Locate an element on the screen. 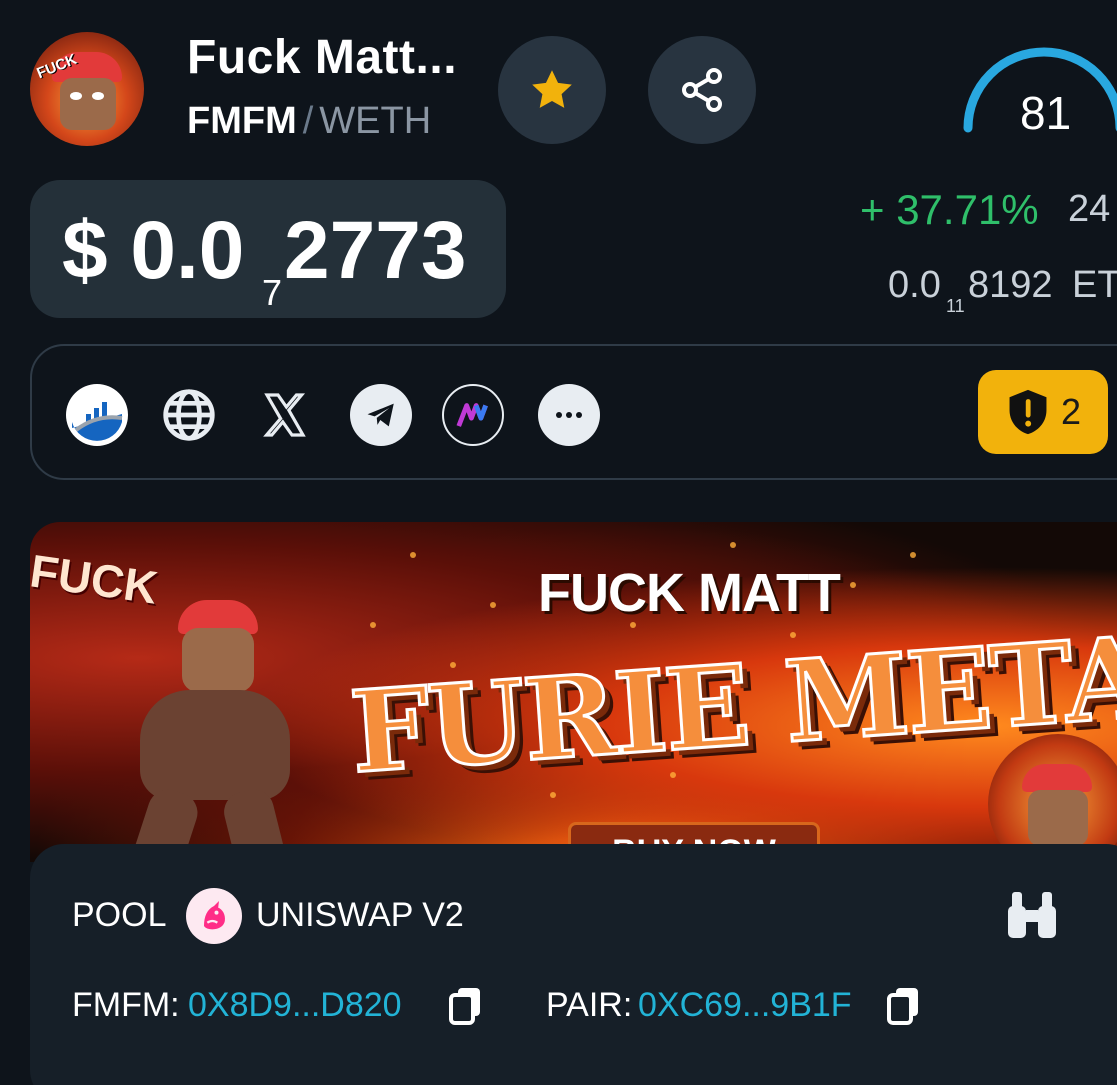 The height and width of the screenshot is (1085, 1117). app-link is located at coordinates (473, 415).